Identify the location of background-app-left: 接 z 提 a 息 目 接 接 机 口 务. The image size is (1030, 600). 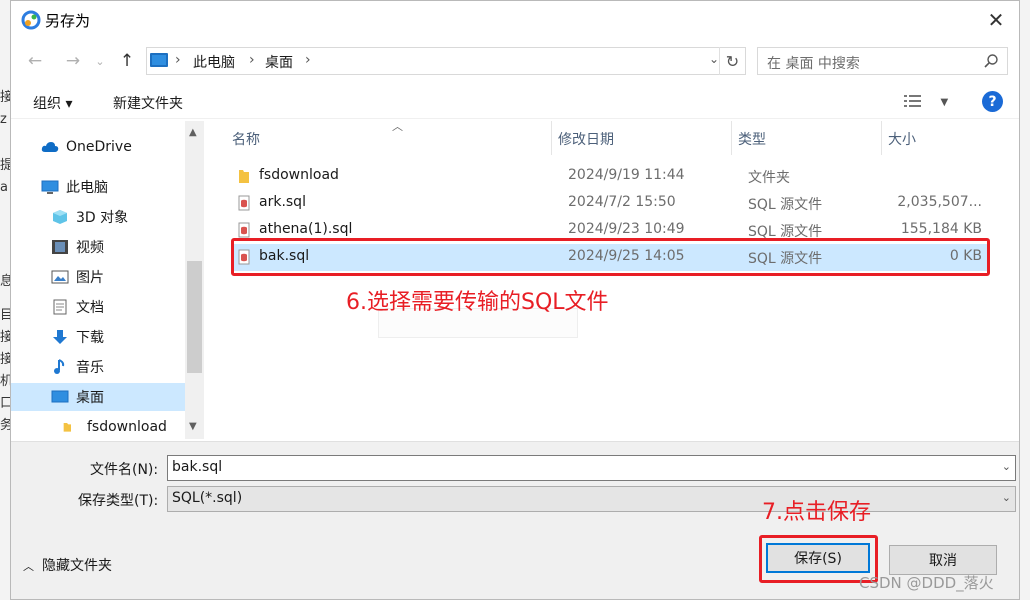
(5, 300).